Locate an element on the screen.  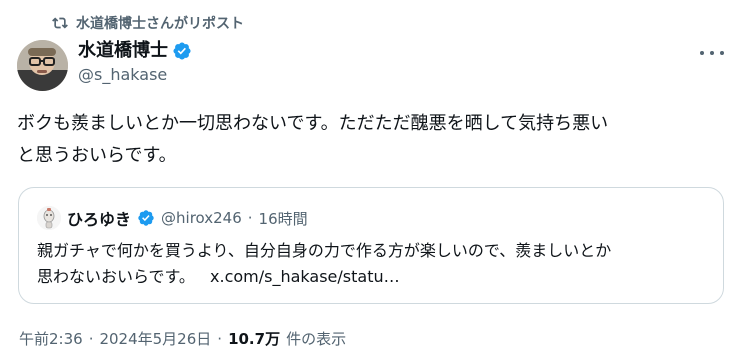
author-name: 水道橋博士 is located at coordinates (123, 51).